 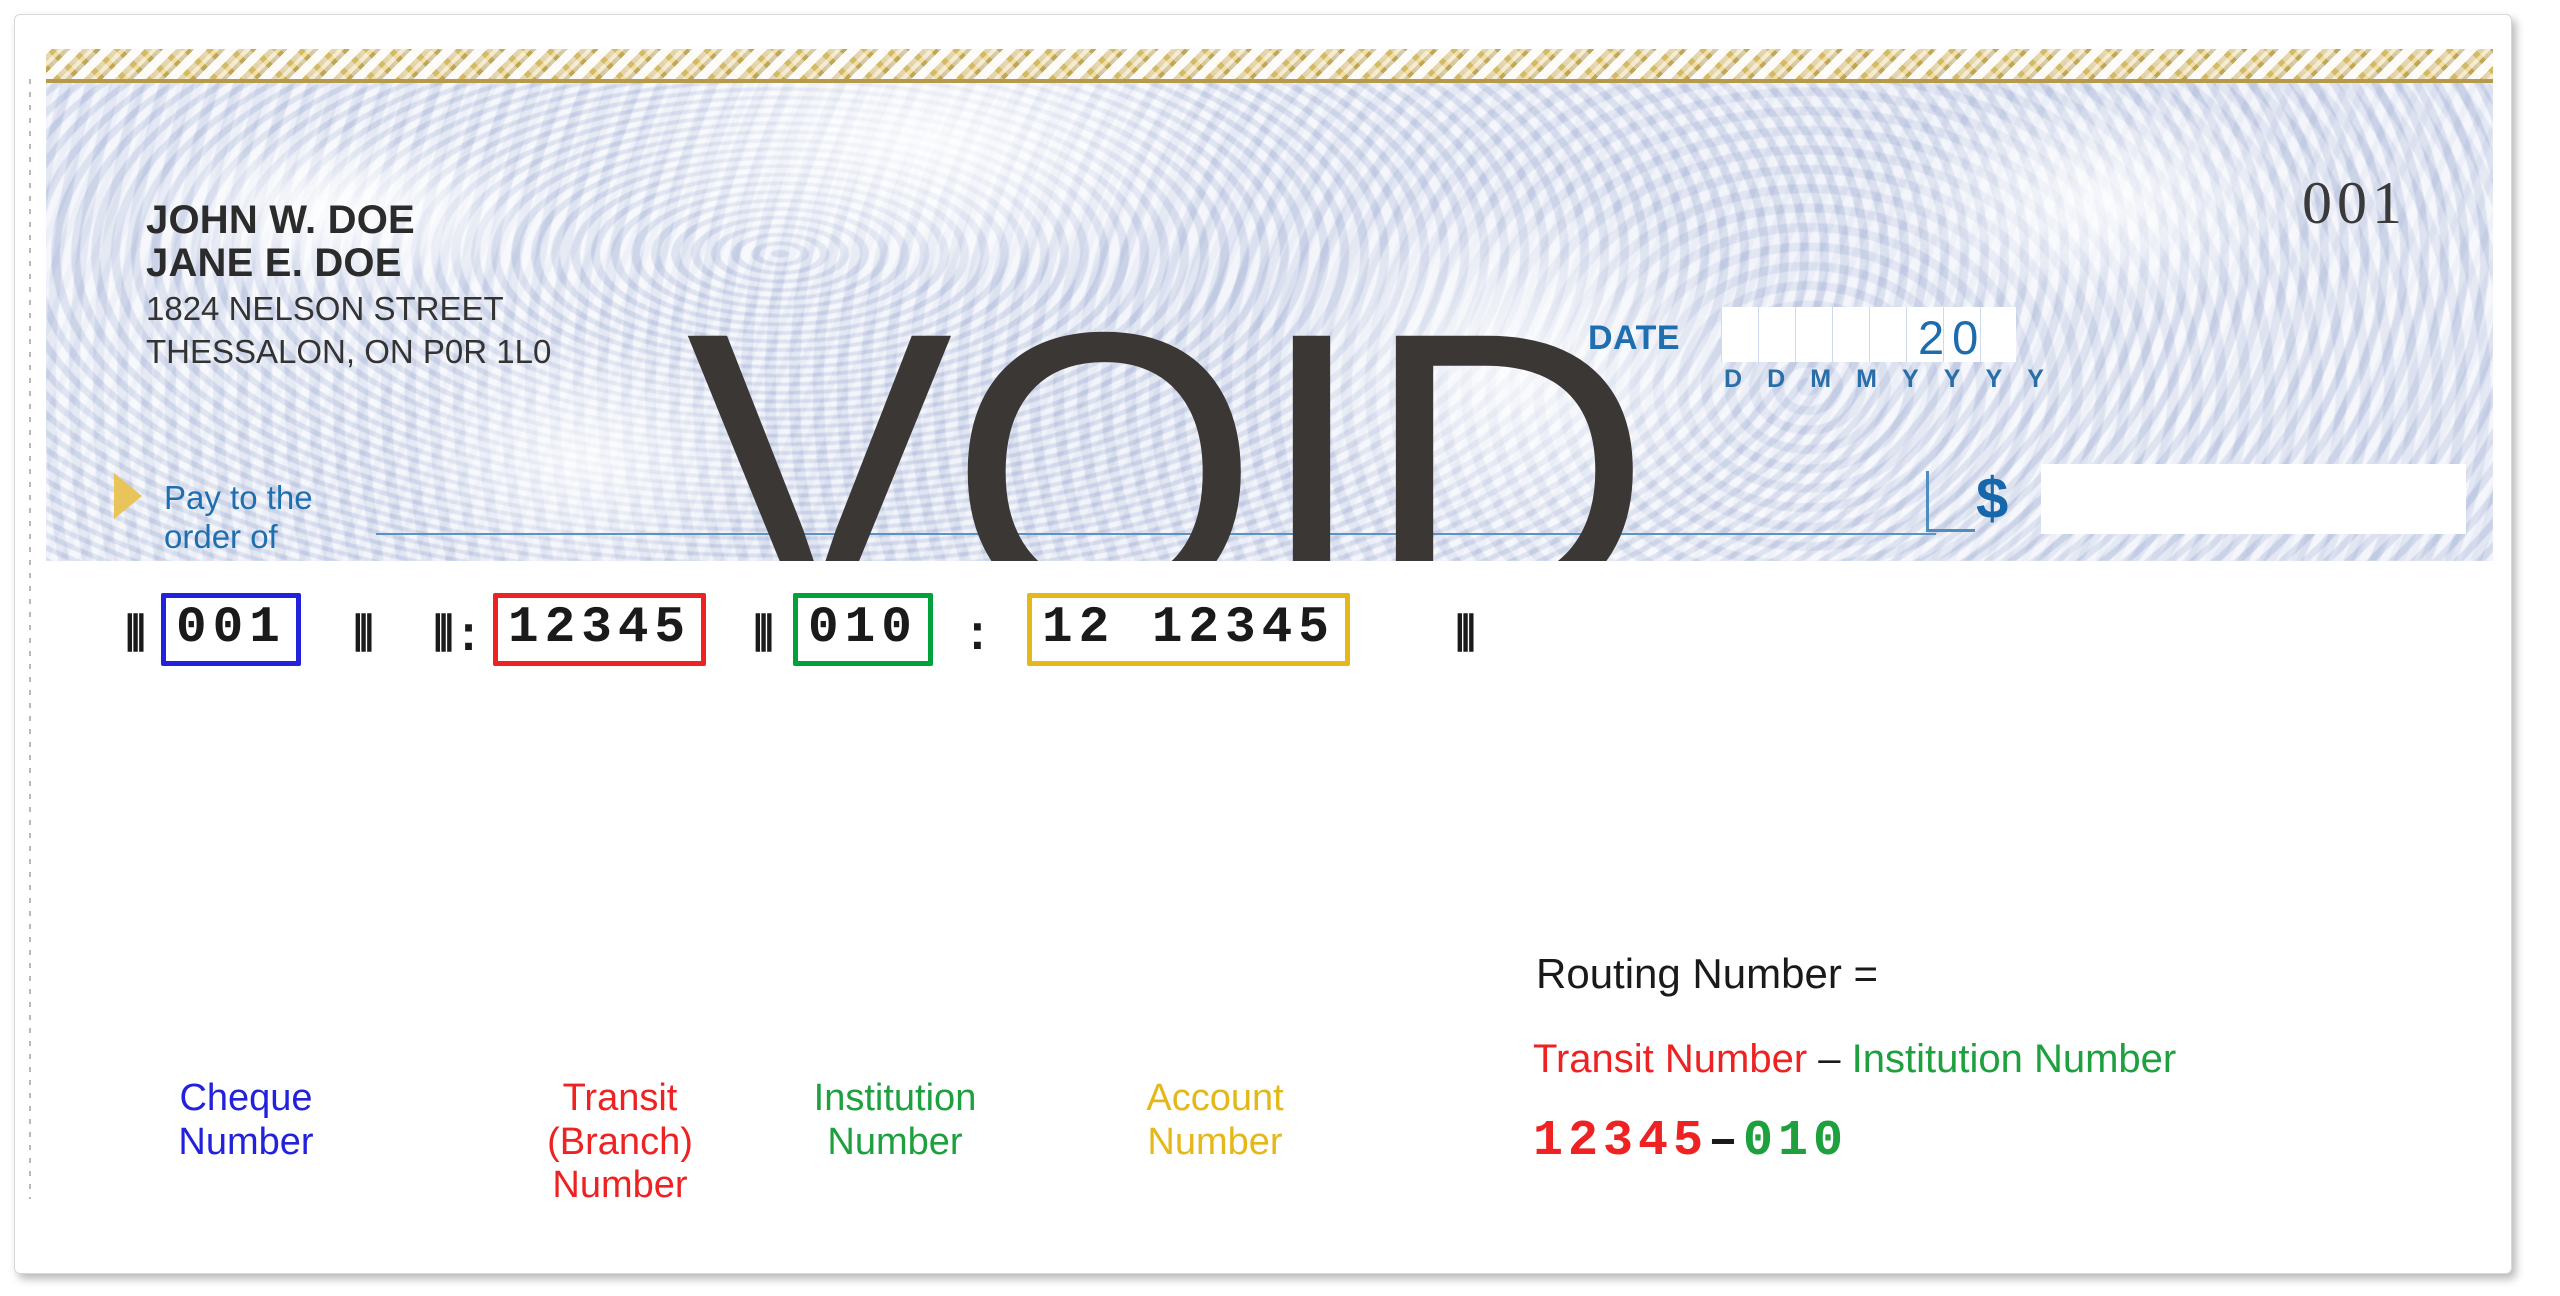 I want to click on micr-account-number-box: 12 12345, so click(x=1188, y=629).